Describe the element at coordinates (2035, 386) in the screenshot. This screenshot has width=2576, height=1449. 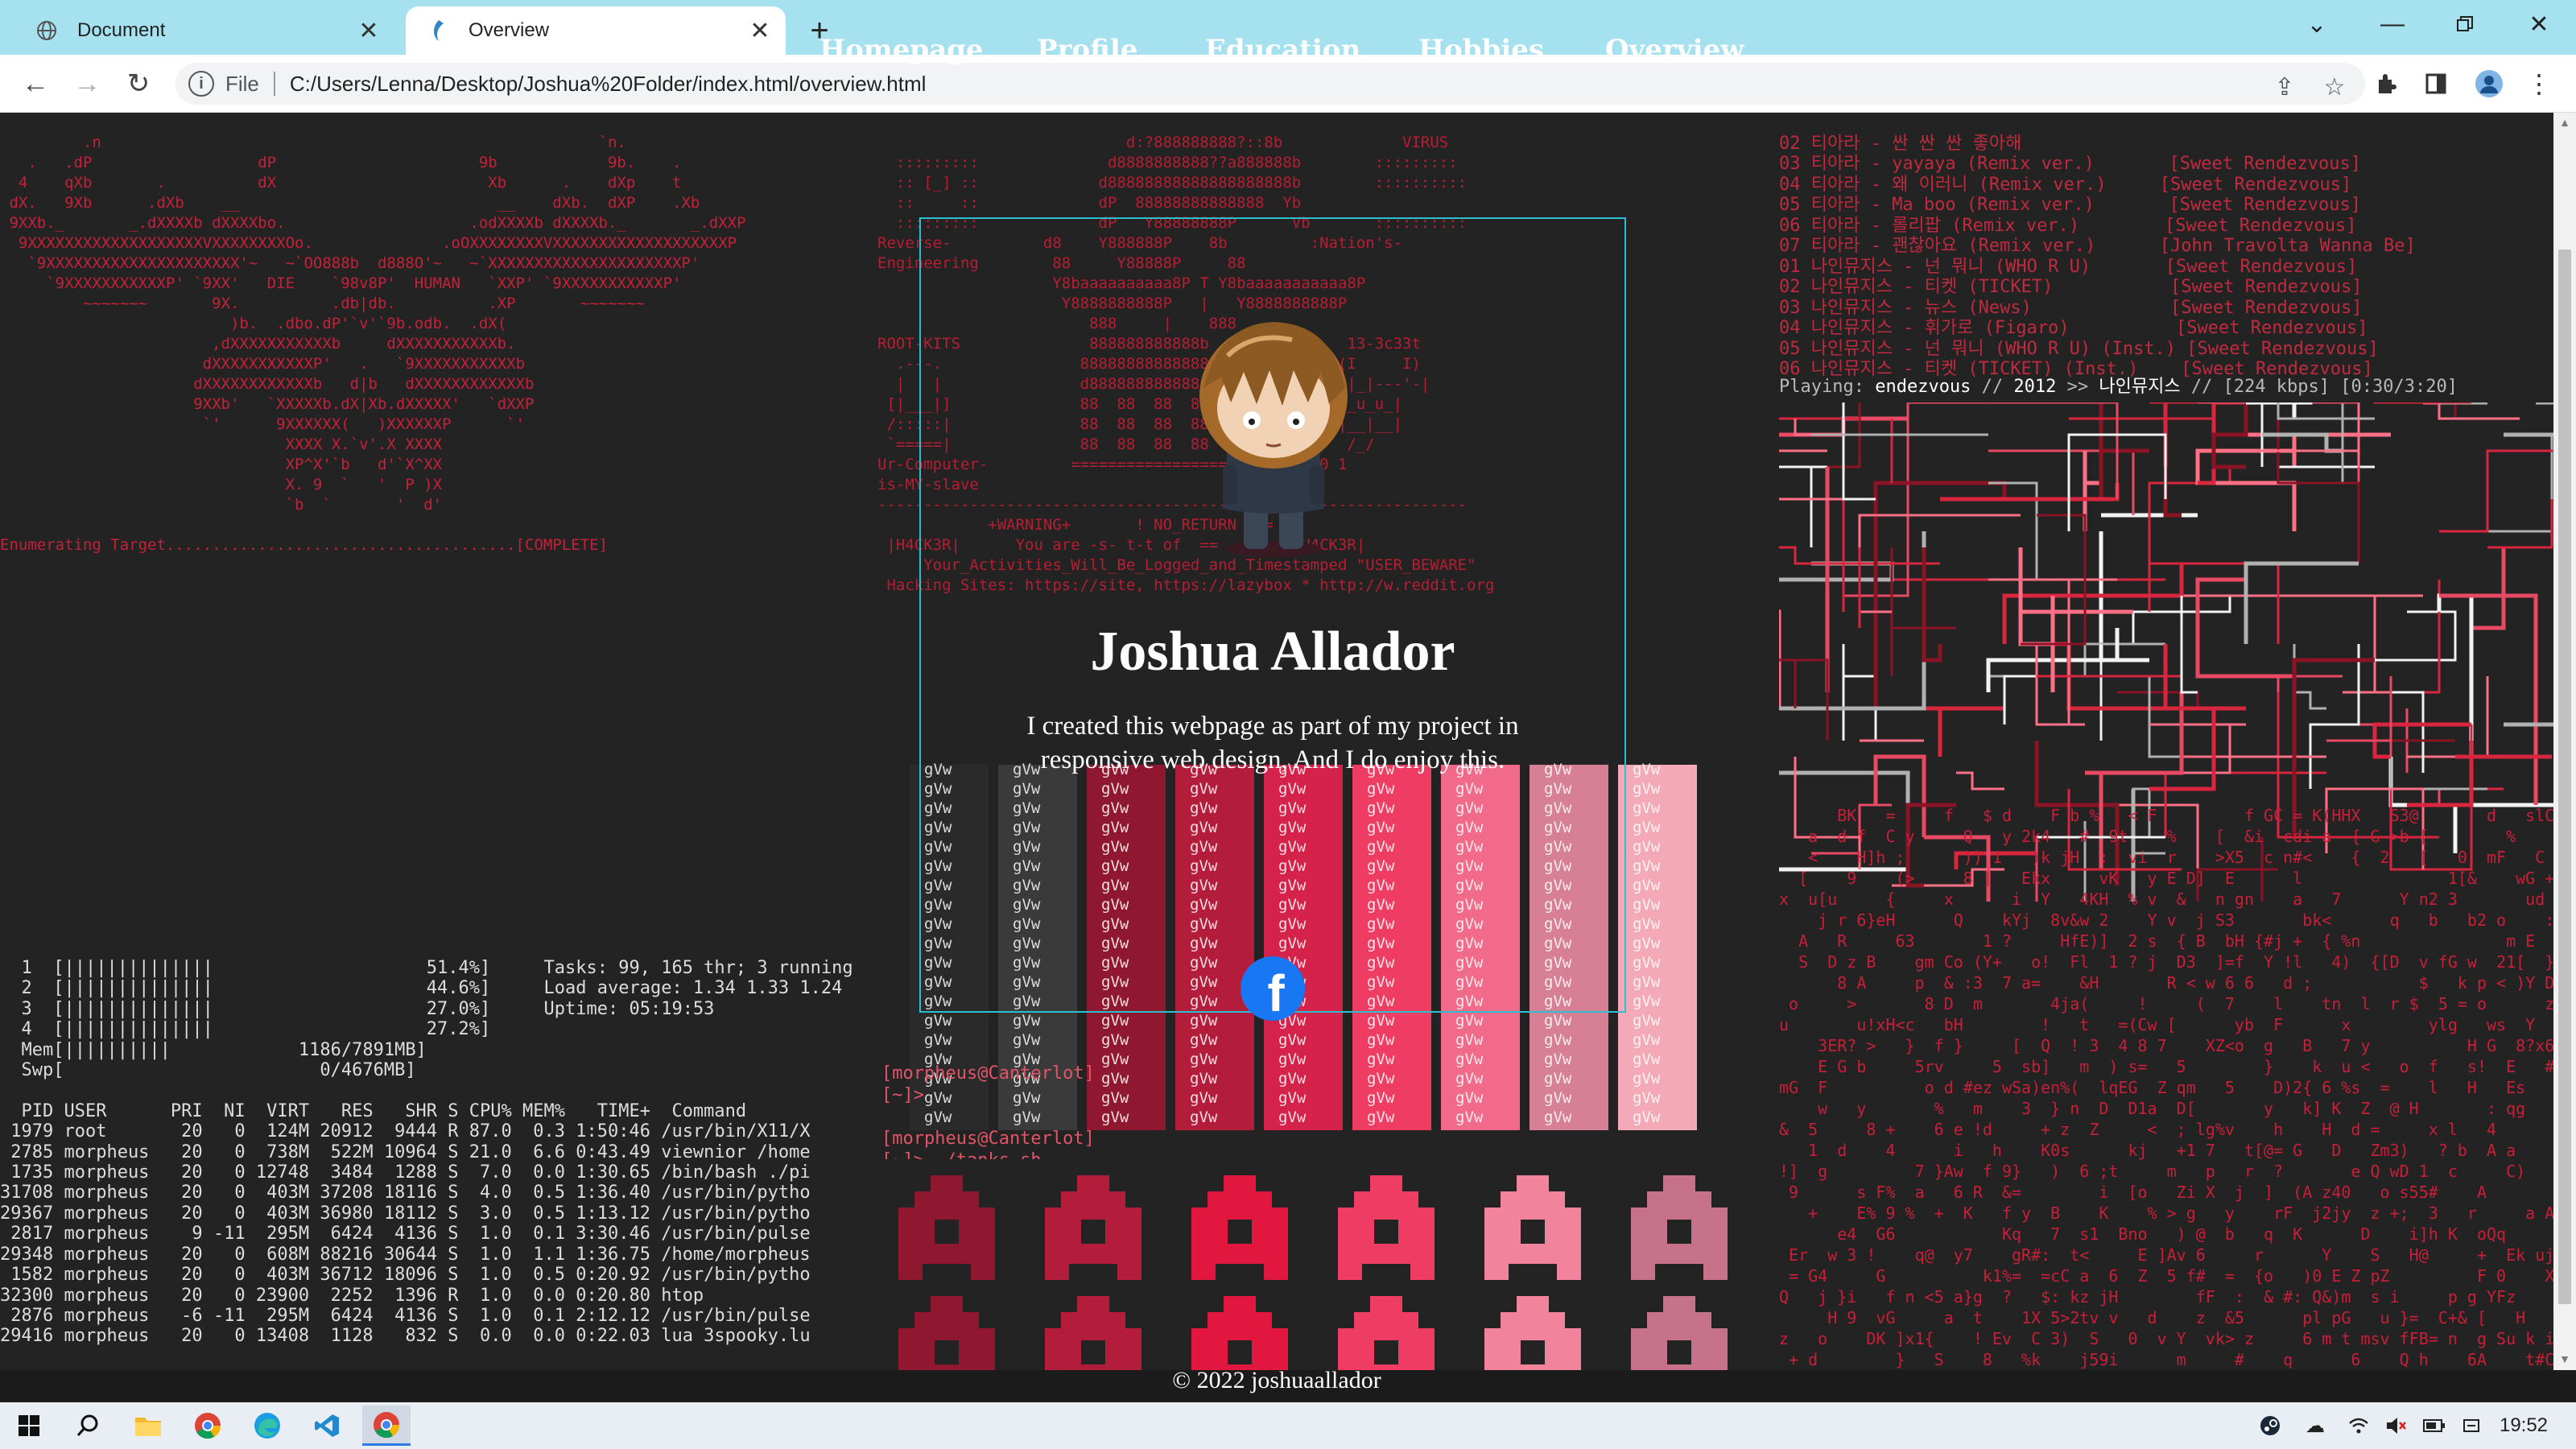
I see `now-playing-year: 2012` at that location.